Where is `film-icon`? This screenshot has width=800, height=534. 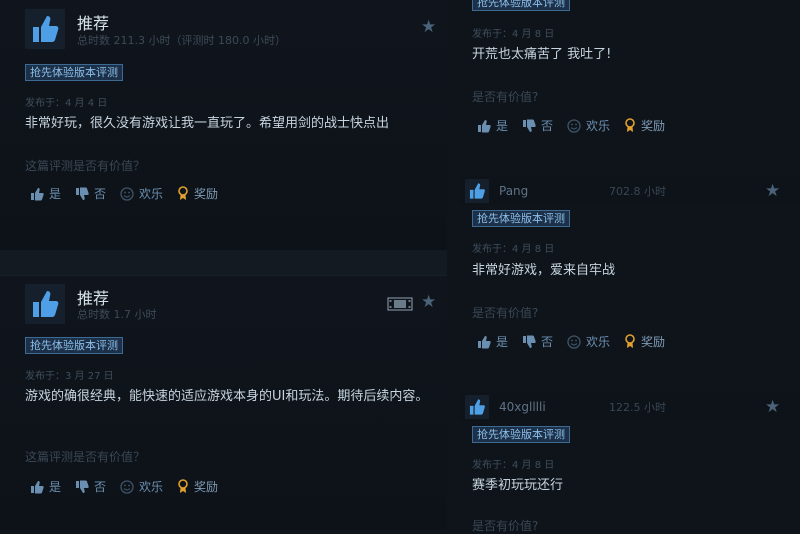
film-icon is located at coordinates (400, 305).